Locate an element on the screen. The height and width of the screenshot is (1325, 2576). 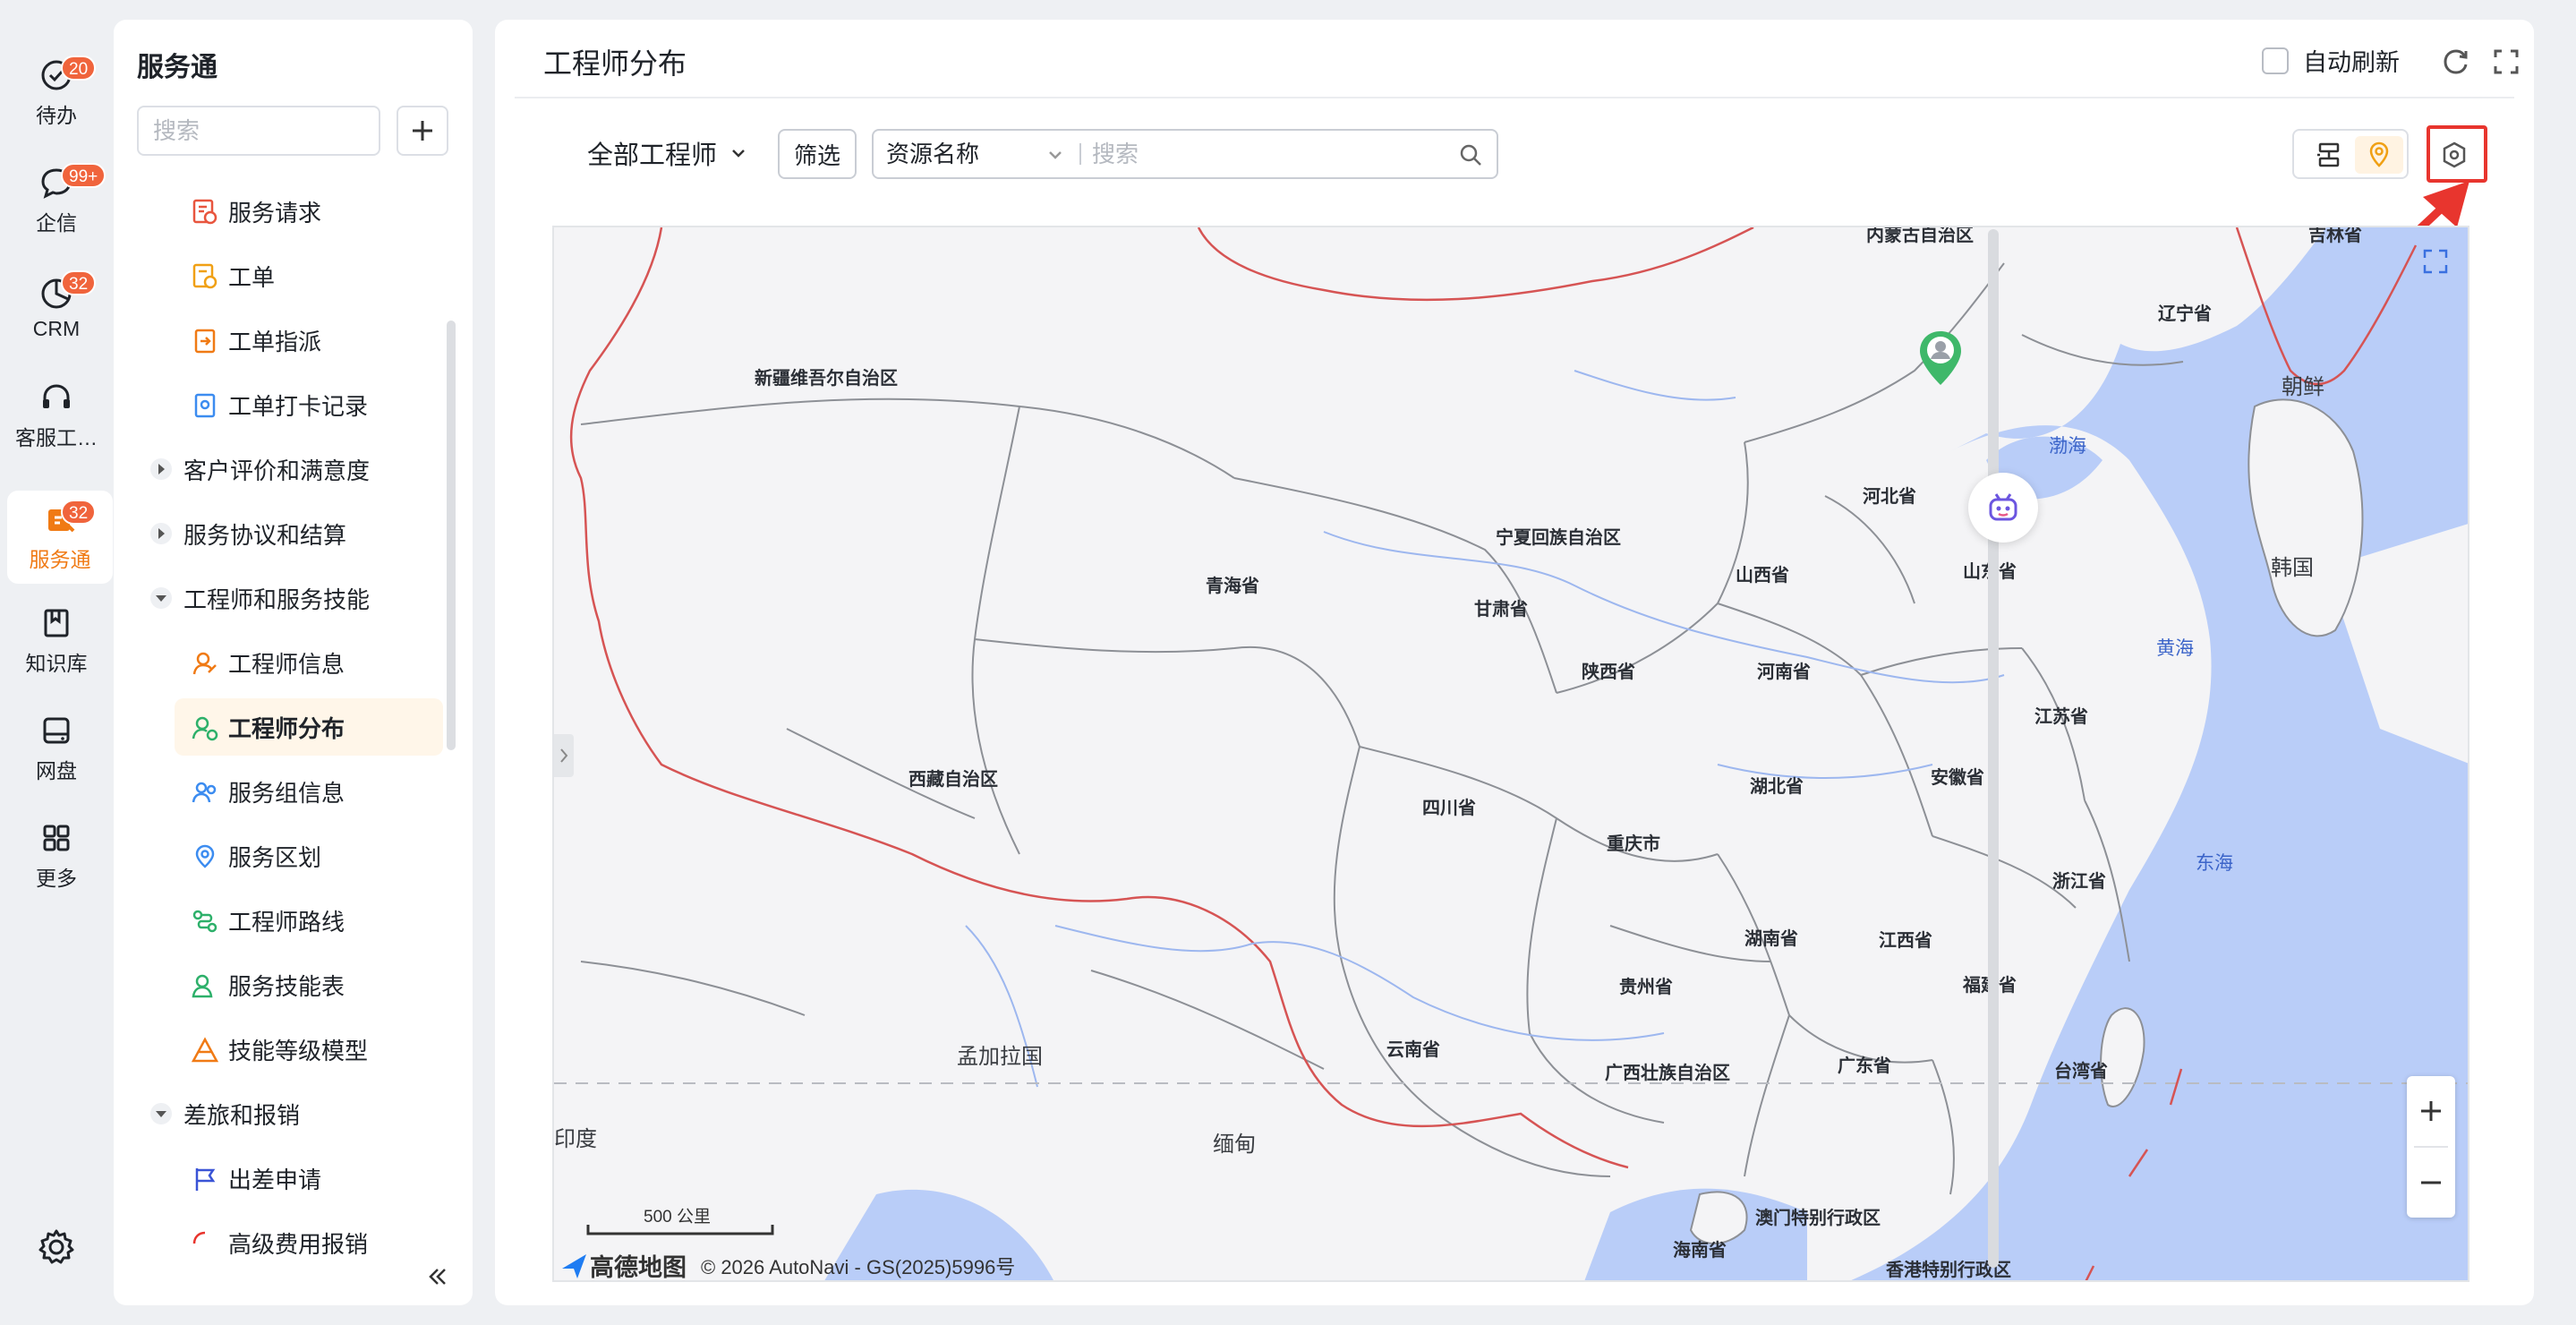
foreign-label: 缅甸 is located at coordinates (1234, 1145).